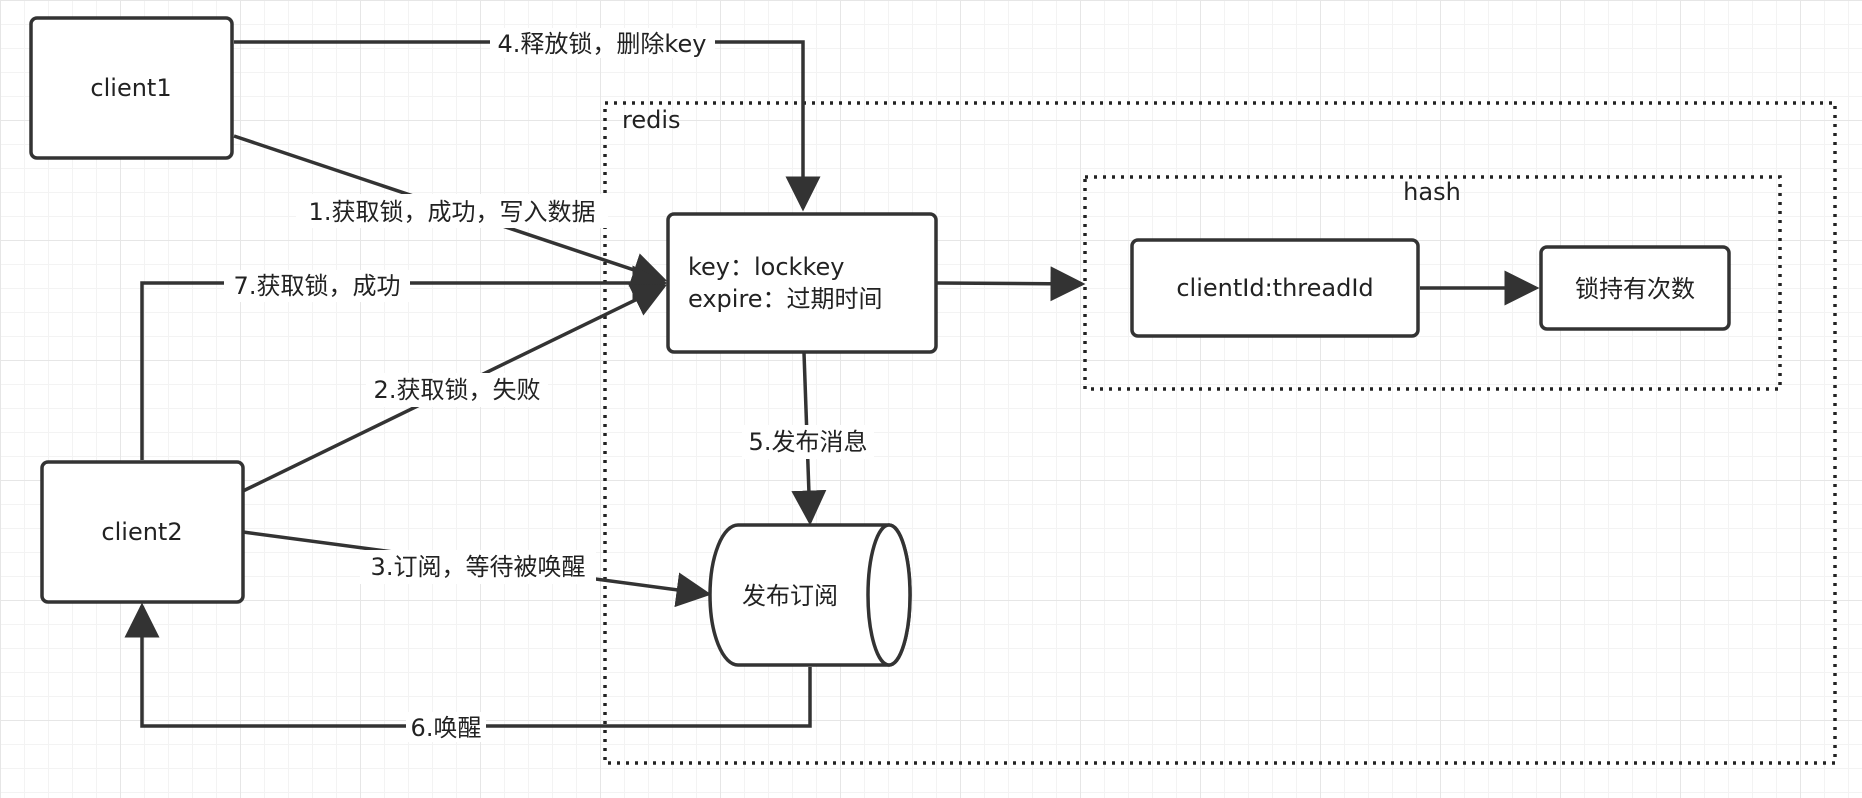 This screenshot has height=798, width=1862. I want to click on client2-label: client2, so click(141, 532).